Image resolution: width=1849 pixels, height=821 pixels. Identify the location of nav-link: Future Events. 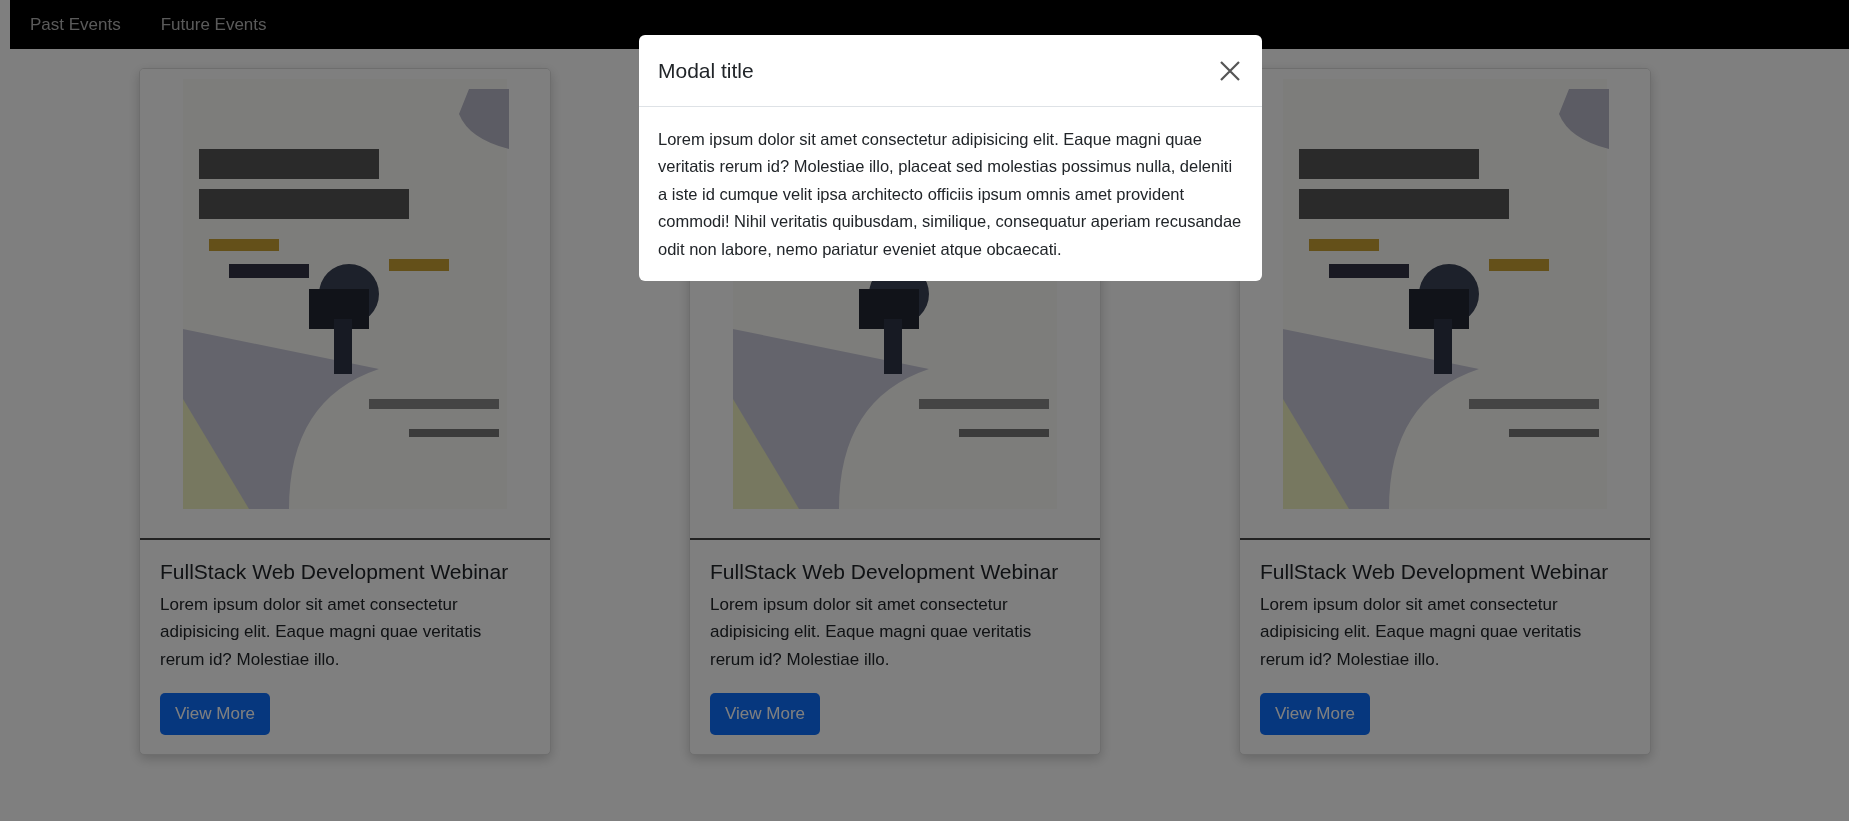
(213, 24).